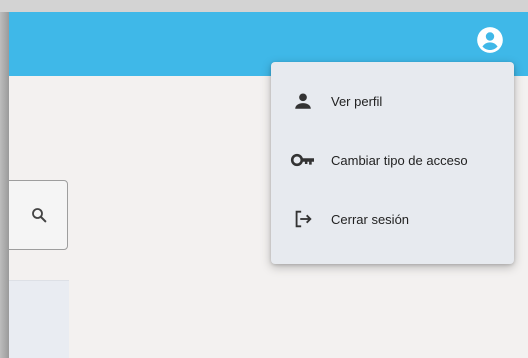 This screenshot has width=528, height=358. What do you see at coordinates (264, 6) in the screenshot?
I see `window-top-strip` at bounding box center [264, 6].